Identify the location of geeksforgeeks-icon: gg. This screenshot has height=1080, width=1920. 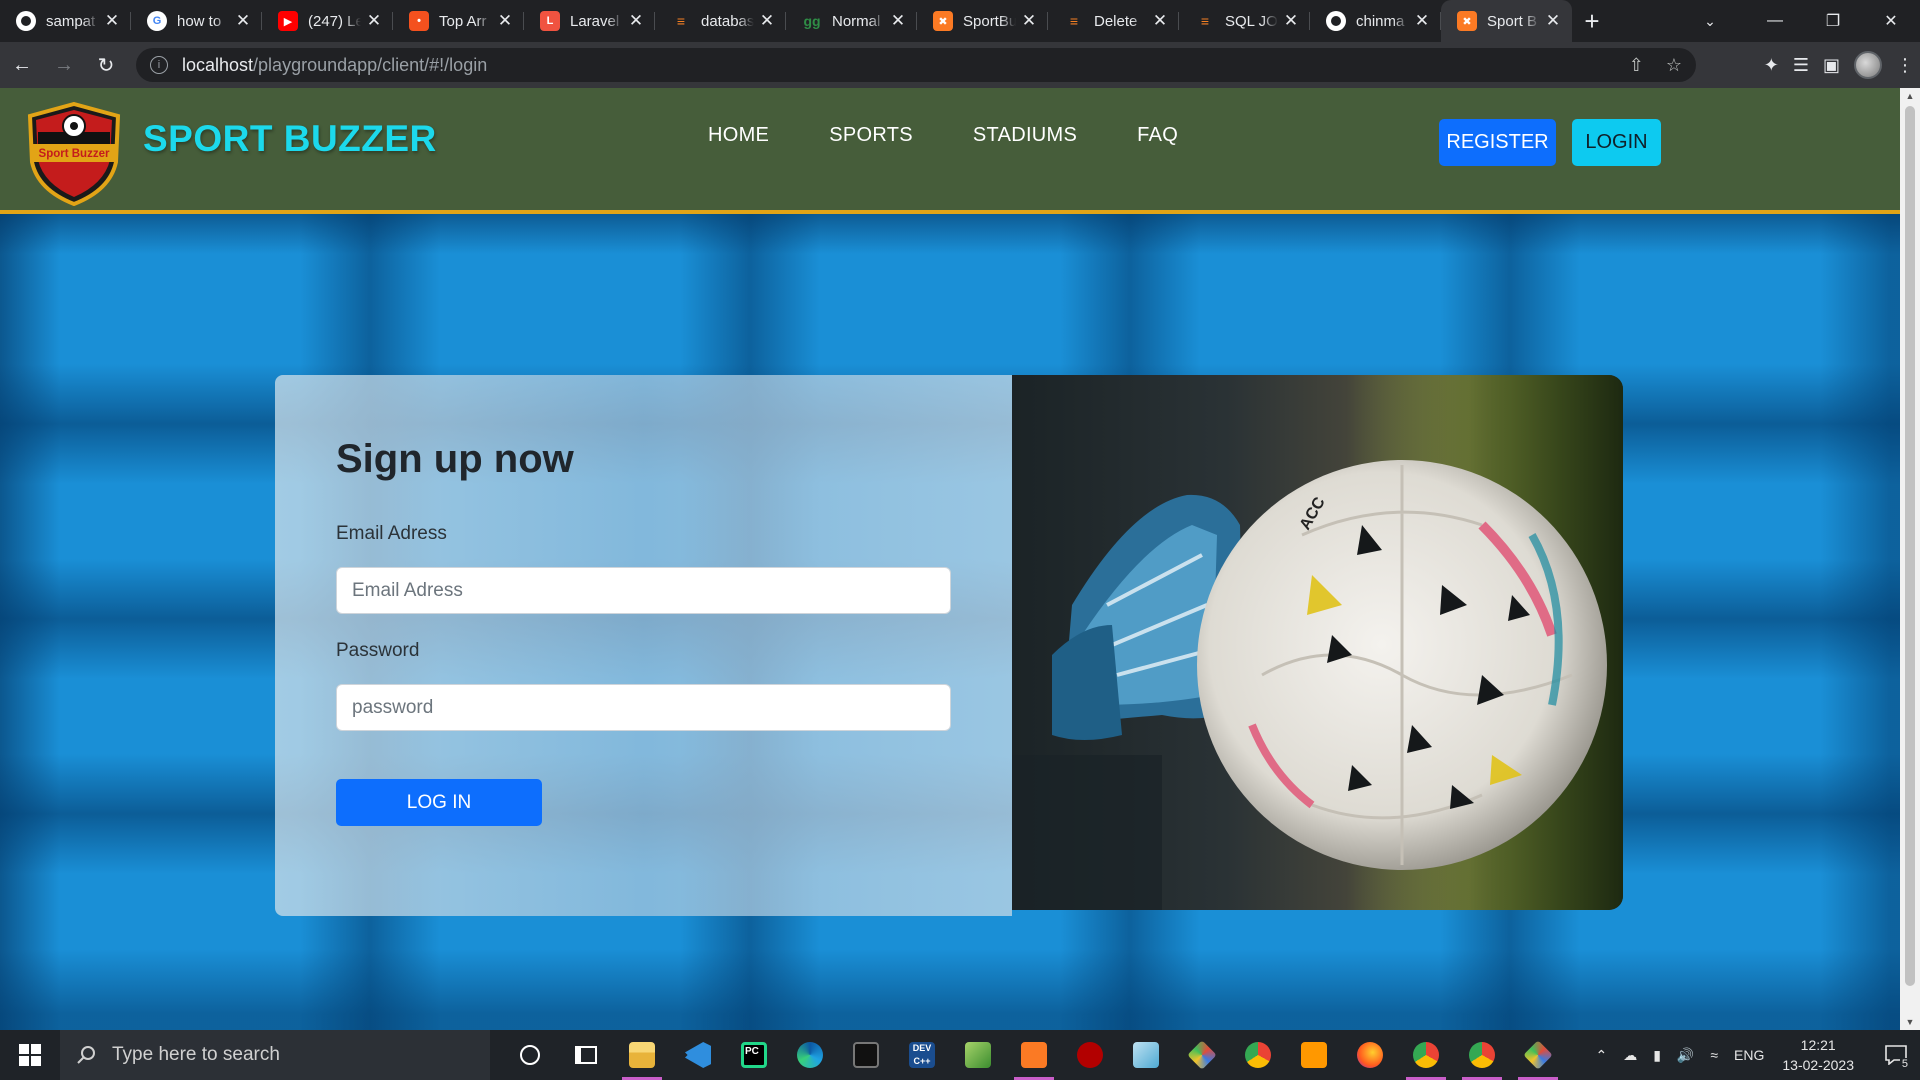
(812, 21).